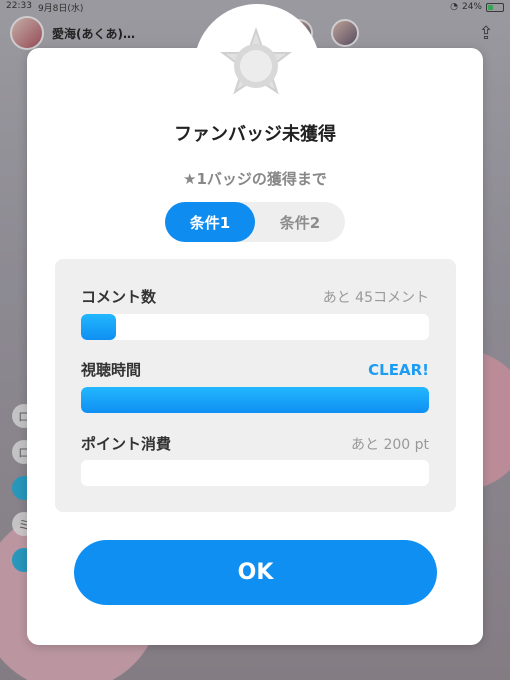 The image size is (510, 680). What do you see at coordinates (210, 222) in the screenshot?
I see `tab-condition-1: 条件1` at bounding box center [210, 222].